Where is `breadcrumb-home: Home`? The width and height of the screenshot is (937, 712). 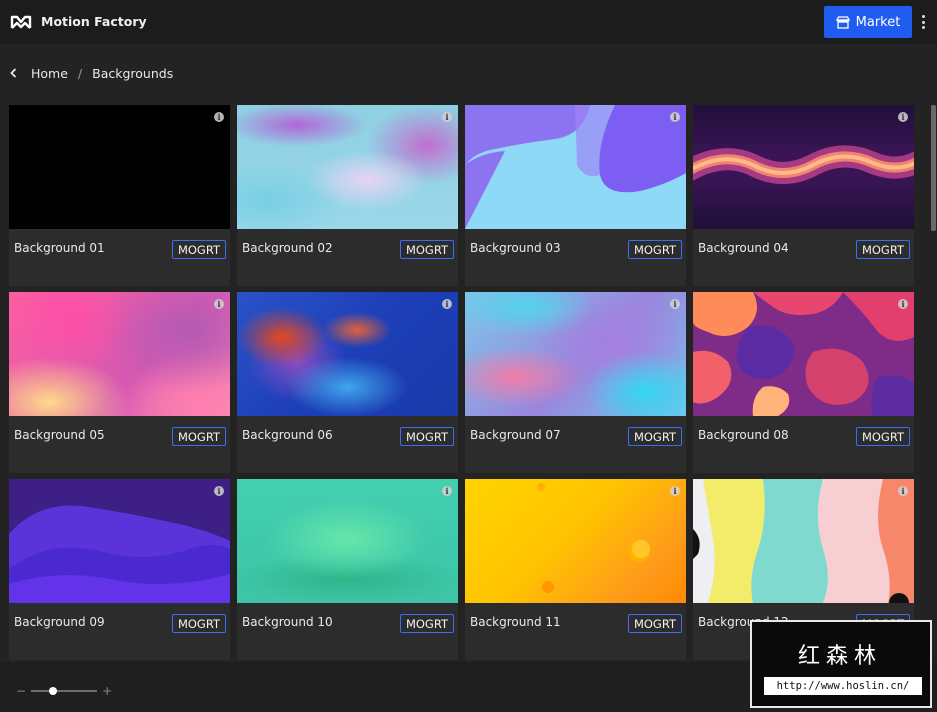
breadcrumb-home: Home is located at coordinates (49, 73).